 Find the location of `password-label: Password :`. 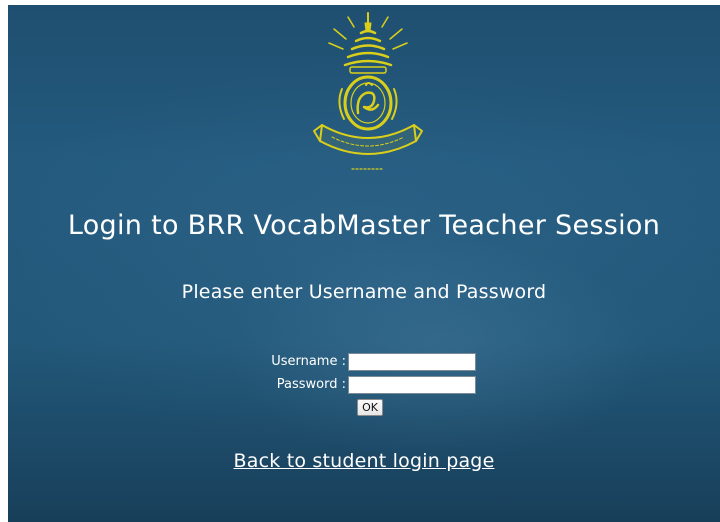

password-label: Password : is located at coordinates (311, 384).